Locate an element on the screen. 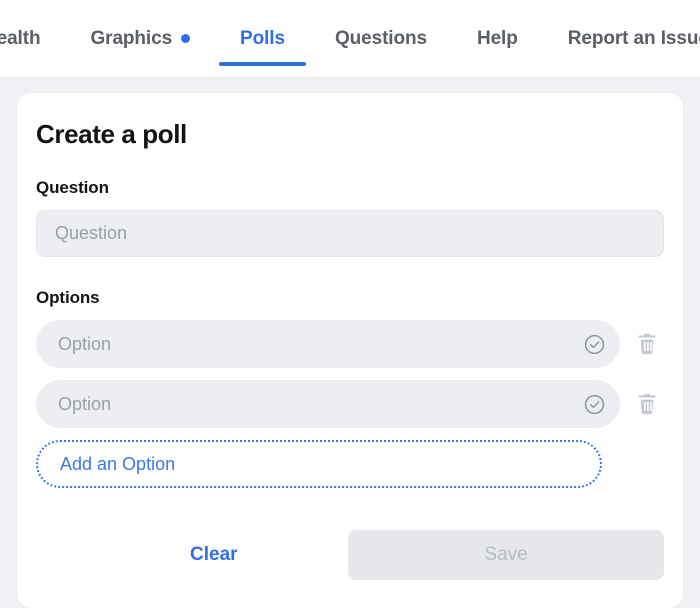 The image size is (700, 608). page-title: Create a poll is located at coordinates (111, 134).